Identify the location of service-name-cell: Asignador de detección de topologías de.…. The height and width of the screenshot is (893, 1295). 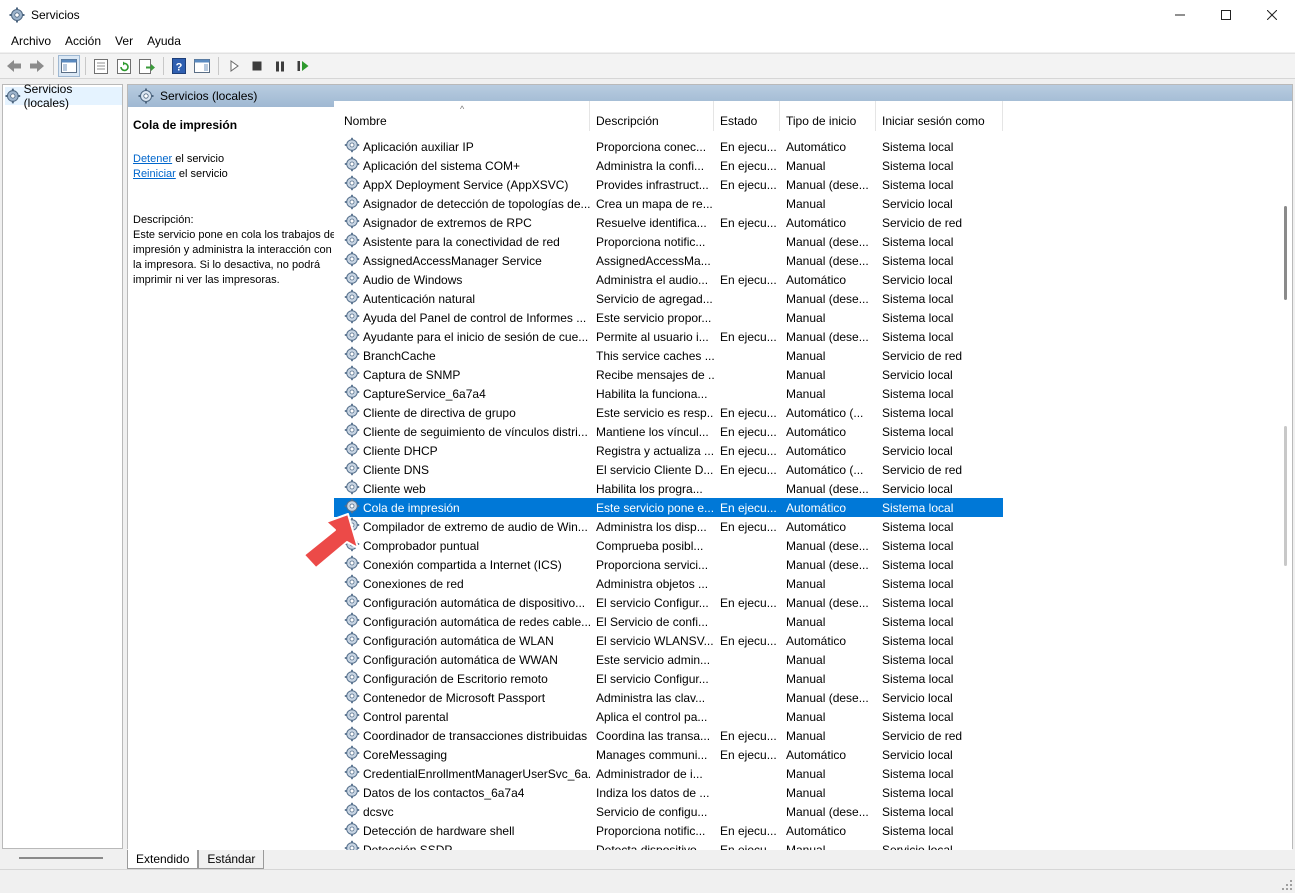
(462, 203).